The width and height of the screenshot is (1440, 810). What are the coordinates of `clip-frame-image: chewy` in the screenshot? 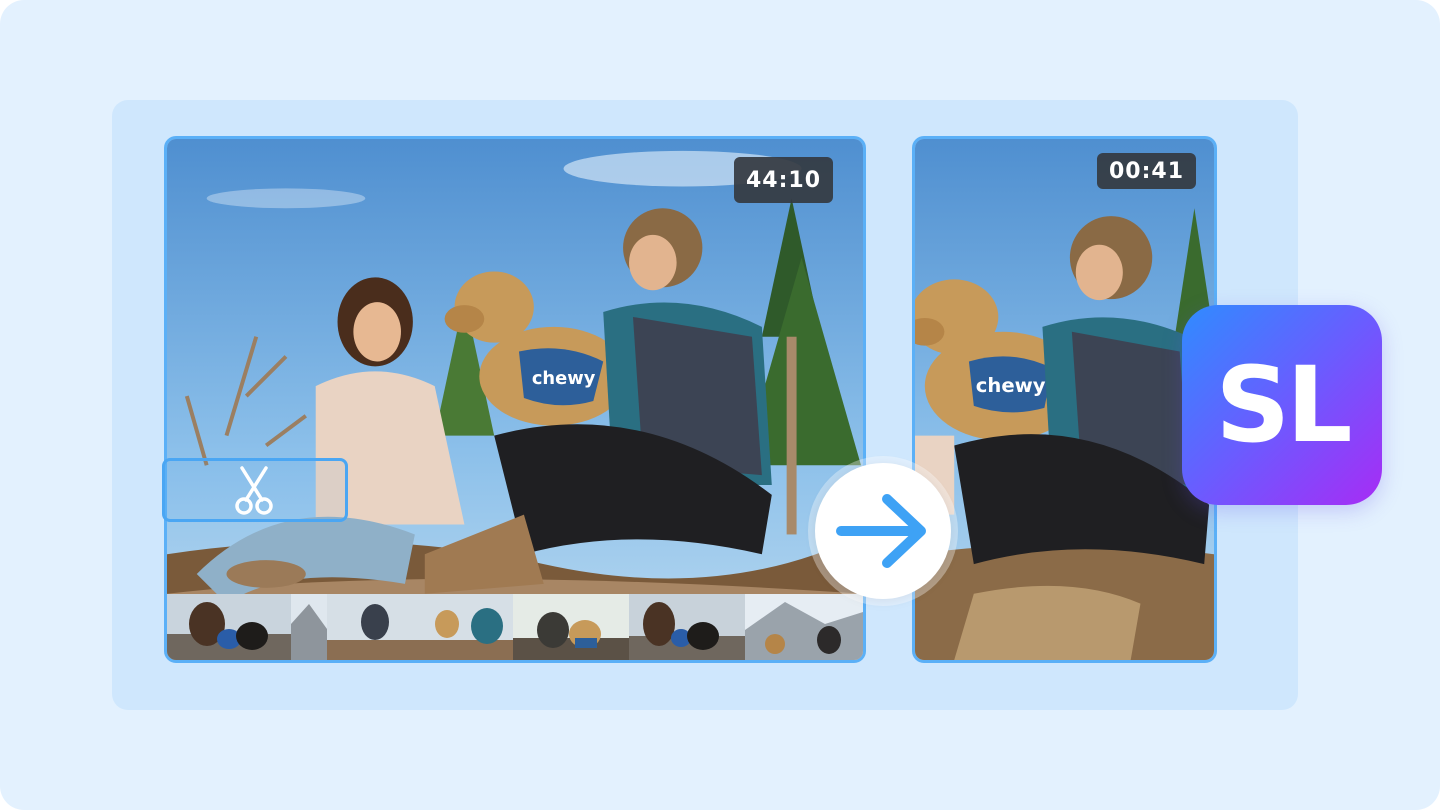 It's located at (1064, 399).